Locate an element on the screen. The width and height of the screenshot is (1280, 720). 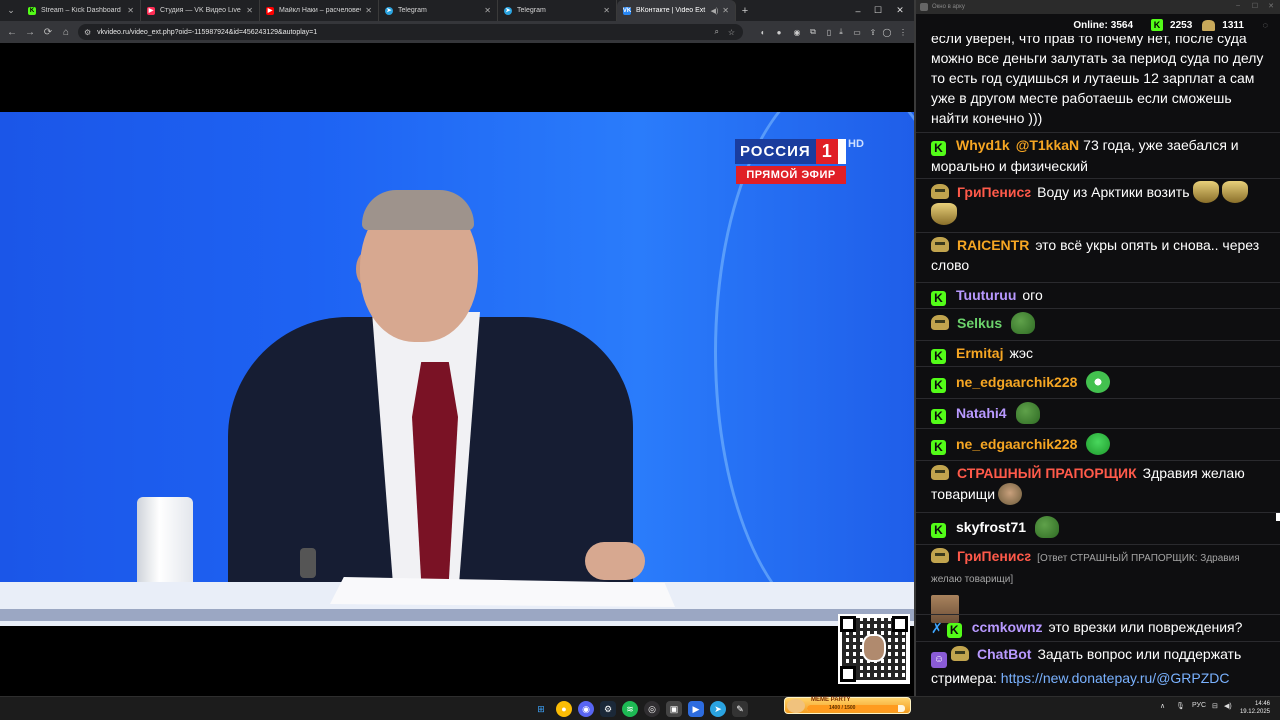
username: ChatBot is located at coordinates (1004, 654).